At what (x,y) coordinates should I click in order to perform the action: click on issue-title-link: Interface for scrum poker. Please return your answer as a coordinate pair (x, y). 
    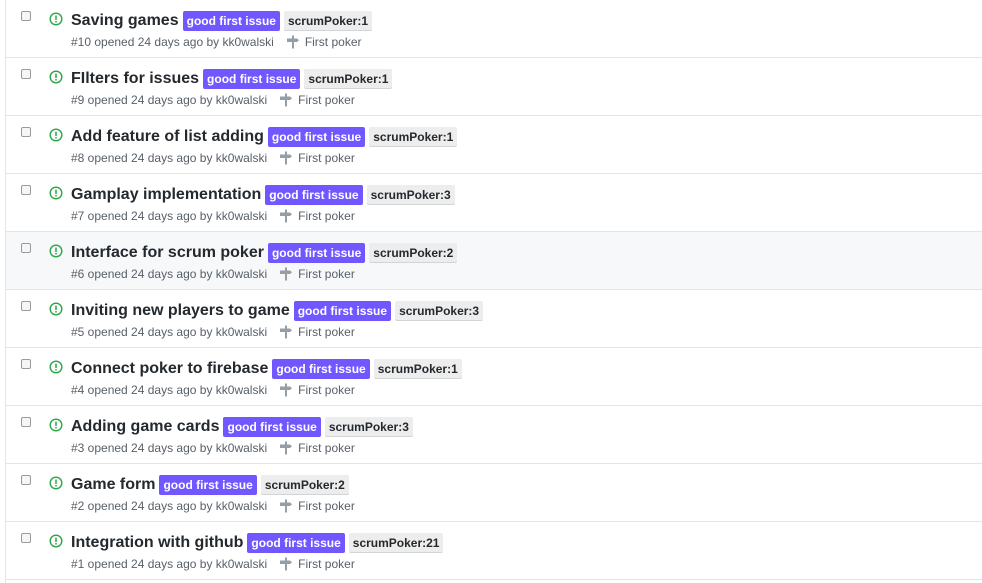
    Looking at the image, I should click on (167, 253).